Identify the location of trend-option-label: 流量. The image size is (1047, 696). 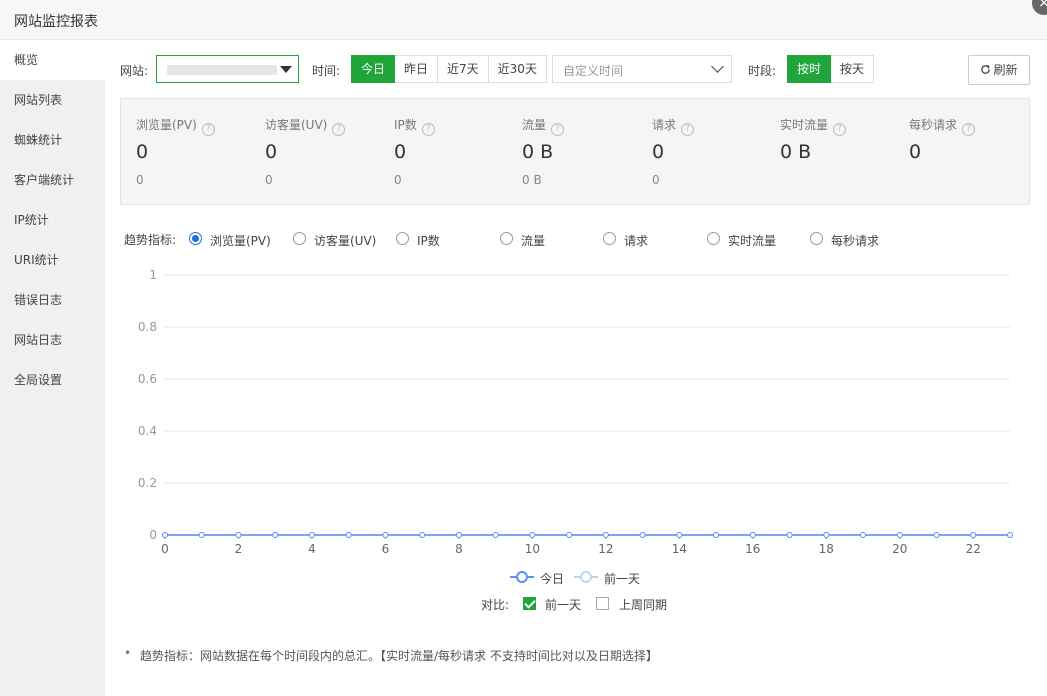
(533, 240).